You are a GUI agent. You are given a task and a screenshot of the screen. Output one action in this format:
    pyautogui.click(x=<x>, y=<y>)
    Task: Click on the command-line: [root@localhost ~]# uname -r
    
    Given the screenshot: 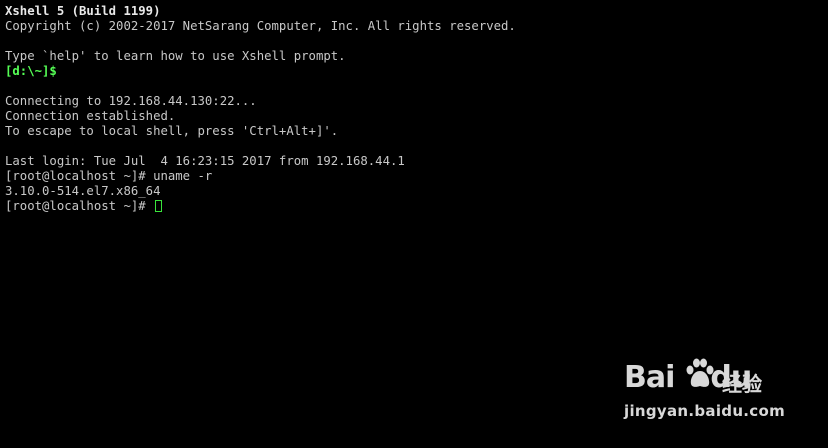 What is the action you would take?
    pyautogui.click(x=109, y=176)
    